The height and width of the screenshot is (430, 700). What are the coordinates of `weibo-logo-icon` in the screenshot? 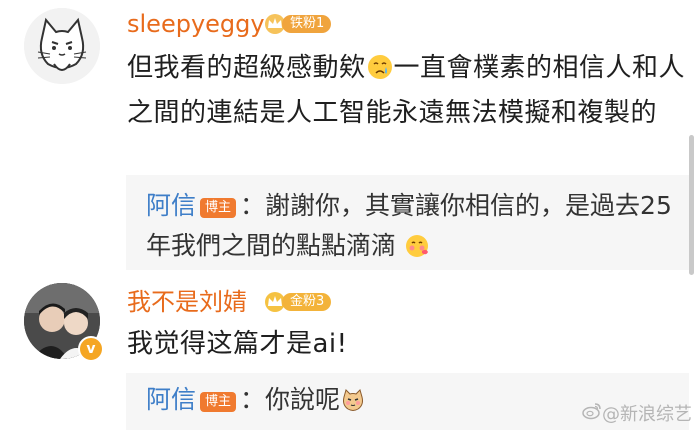 It's located at (592, 413).